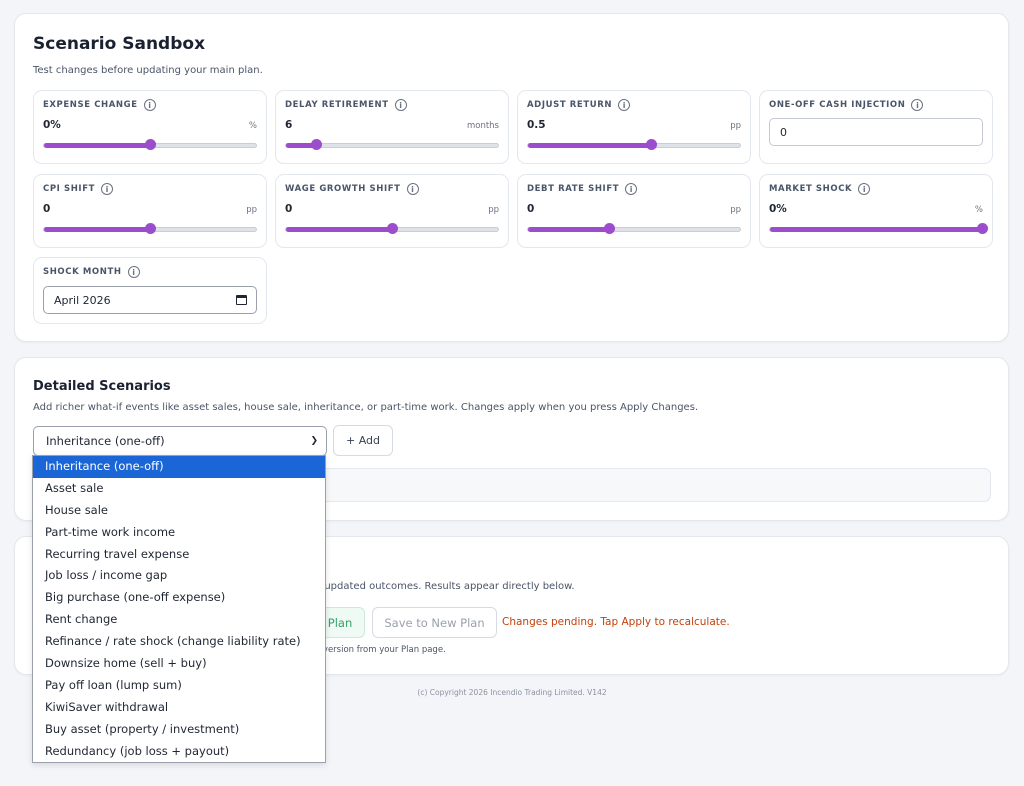  I want to click on adjust-return-control: ADJUST RETURN i 0.5 pp, so click(634, 127).